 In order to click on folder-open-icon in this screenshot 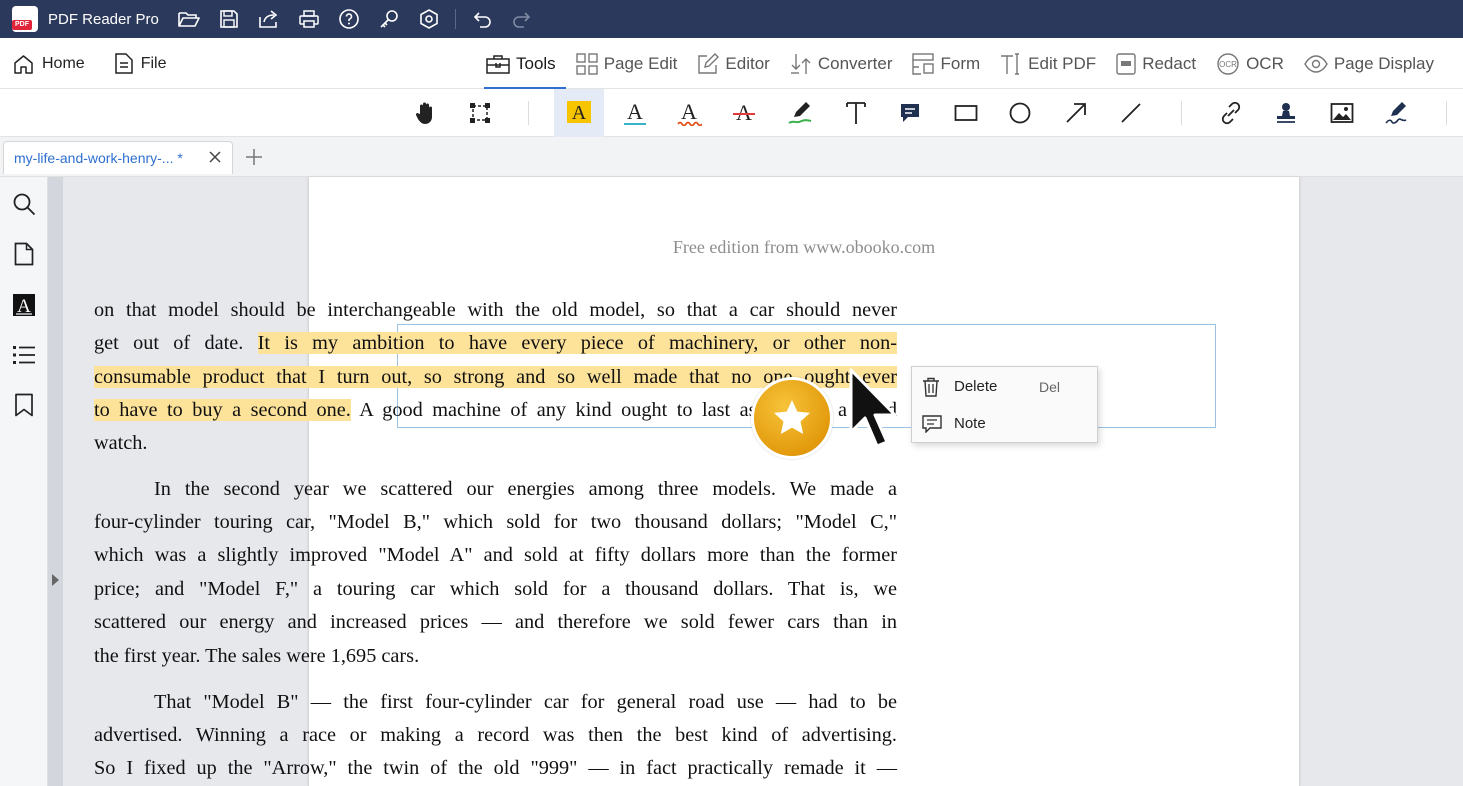, I will do `click(189, 19)`.